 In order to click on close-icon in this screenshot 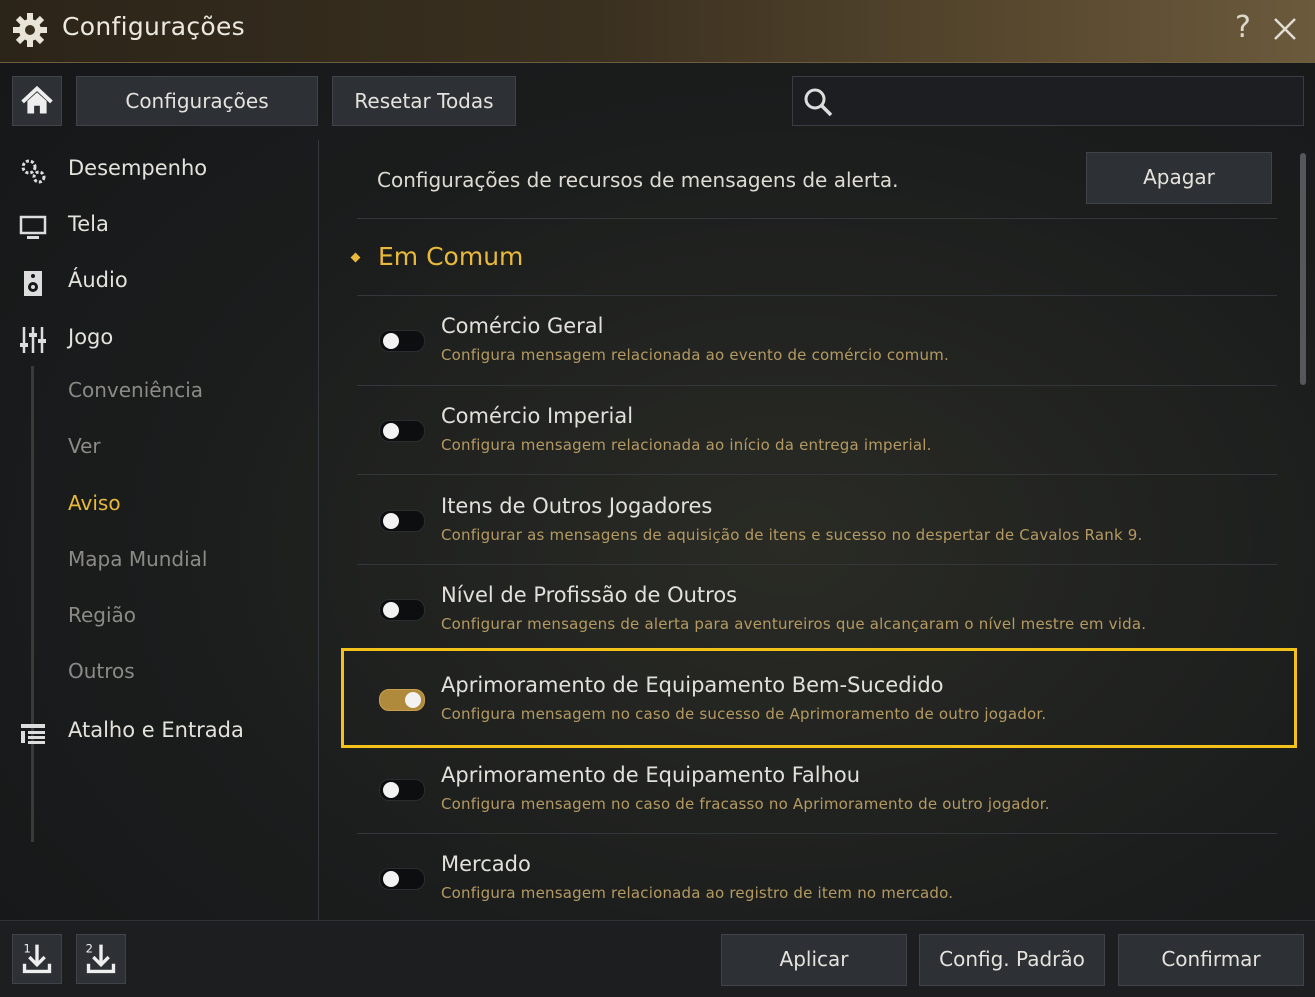, I will do `click(1285, 29)`.